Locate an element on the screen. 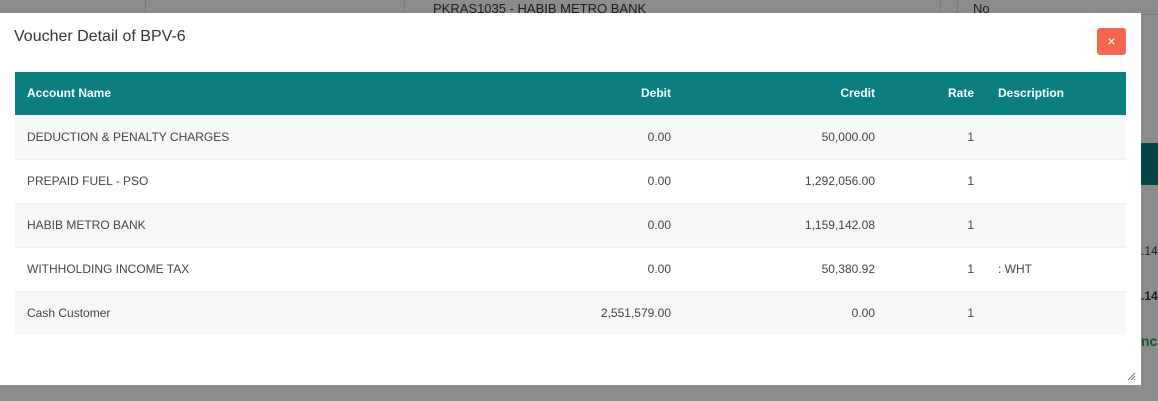 The width and height of the screenshot is (1158, 401). column-header-debit: Debit is located at coordinates (581, 93).